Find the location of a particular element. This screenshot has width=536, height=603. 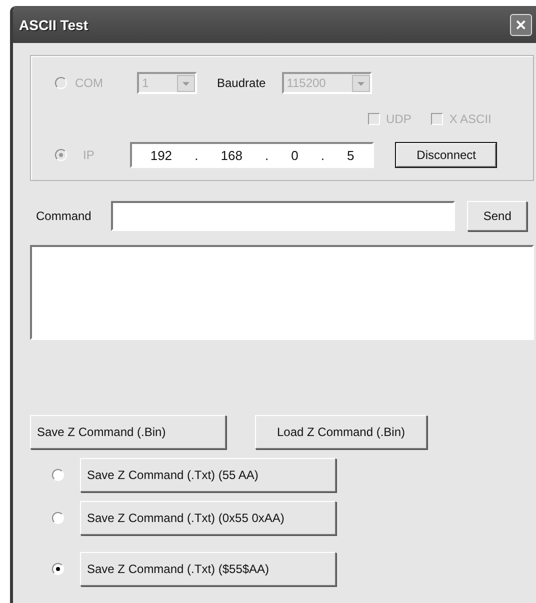

save-txt-button: Save Z Command (.Txt) (0x55 0xAA) is located at coordinates (208, 518).